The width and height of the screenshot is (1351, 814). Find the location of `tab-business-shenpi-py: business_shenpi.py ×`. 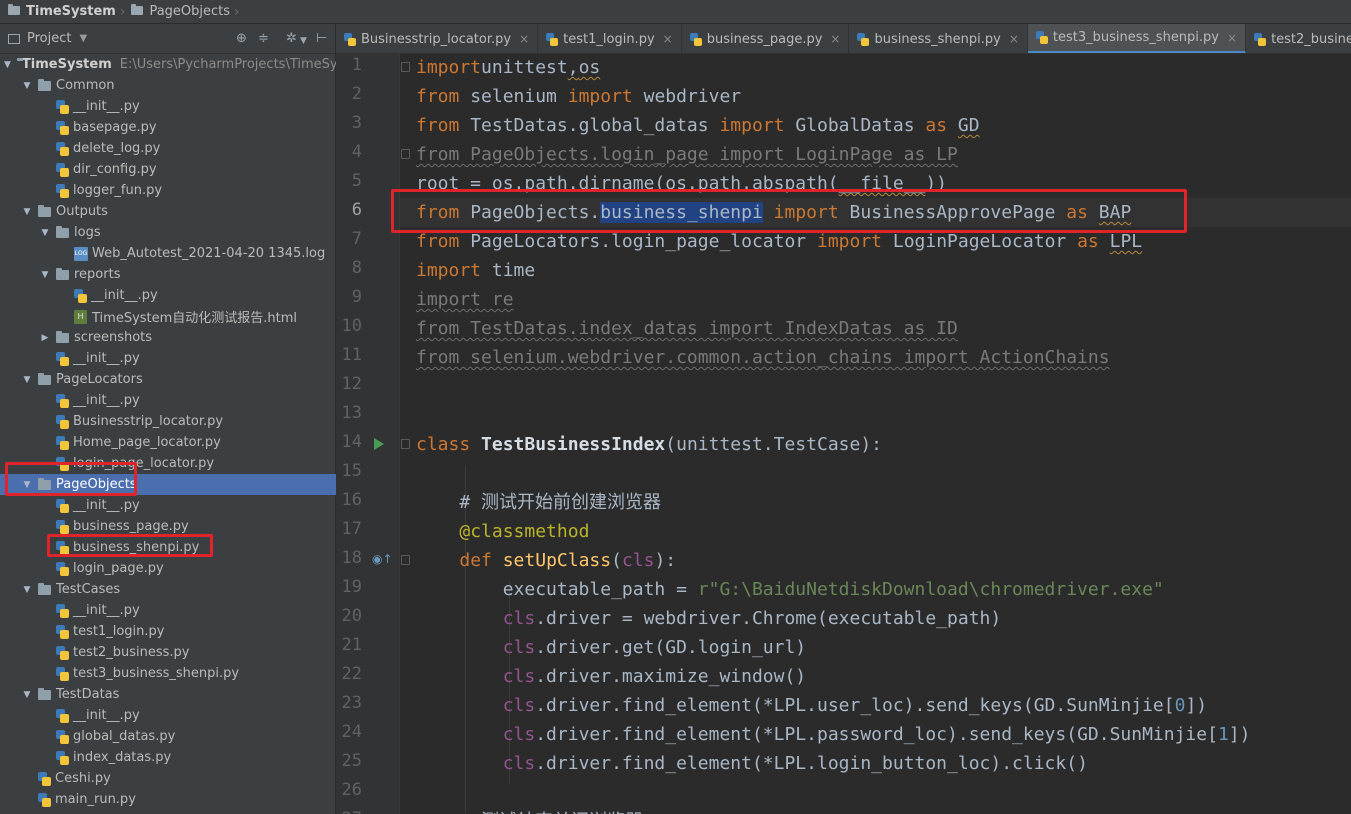

tab-business-shenpi-py: business_shenpi.py × is located at coordinates (938, 38).